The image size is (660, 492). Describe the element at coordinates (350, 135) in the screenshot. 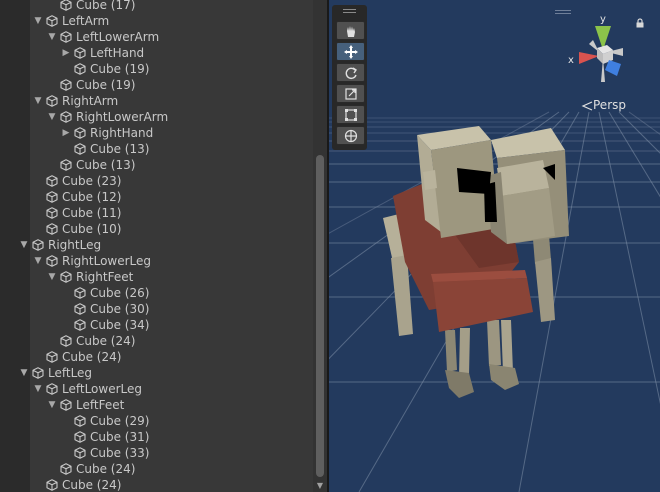

I see `transform-tool-button` at that location.